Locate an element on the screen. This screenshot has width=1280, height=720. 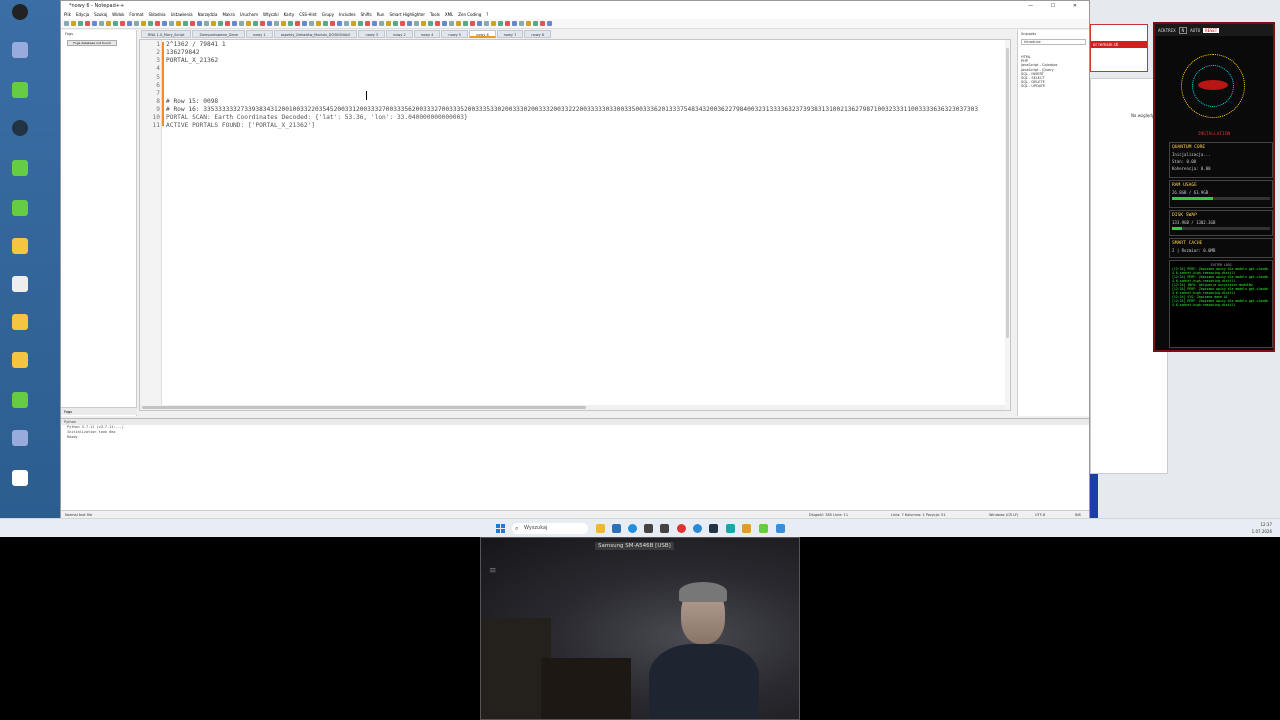
menu-item: Widok is located at coordinates (118, 14).